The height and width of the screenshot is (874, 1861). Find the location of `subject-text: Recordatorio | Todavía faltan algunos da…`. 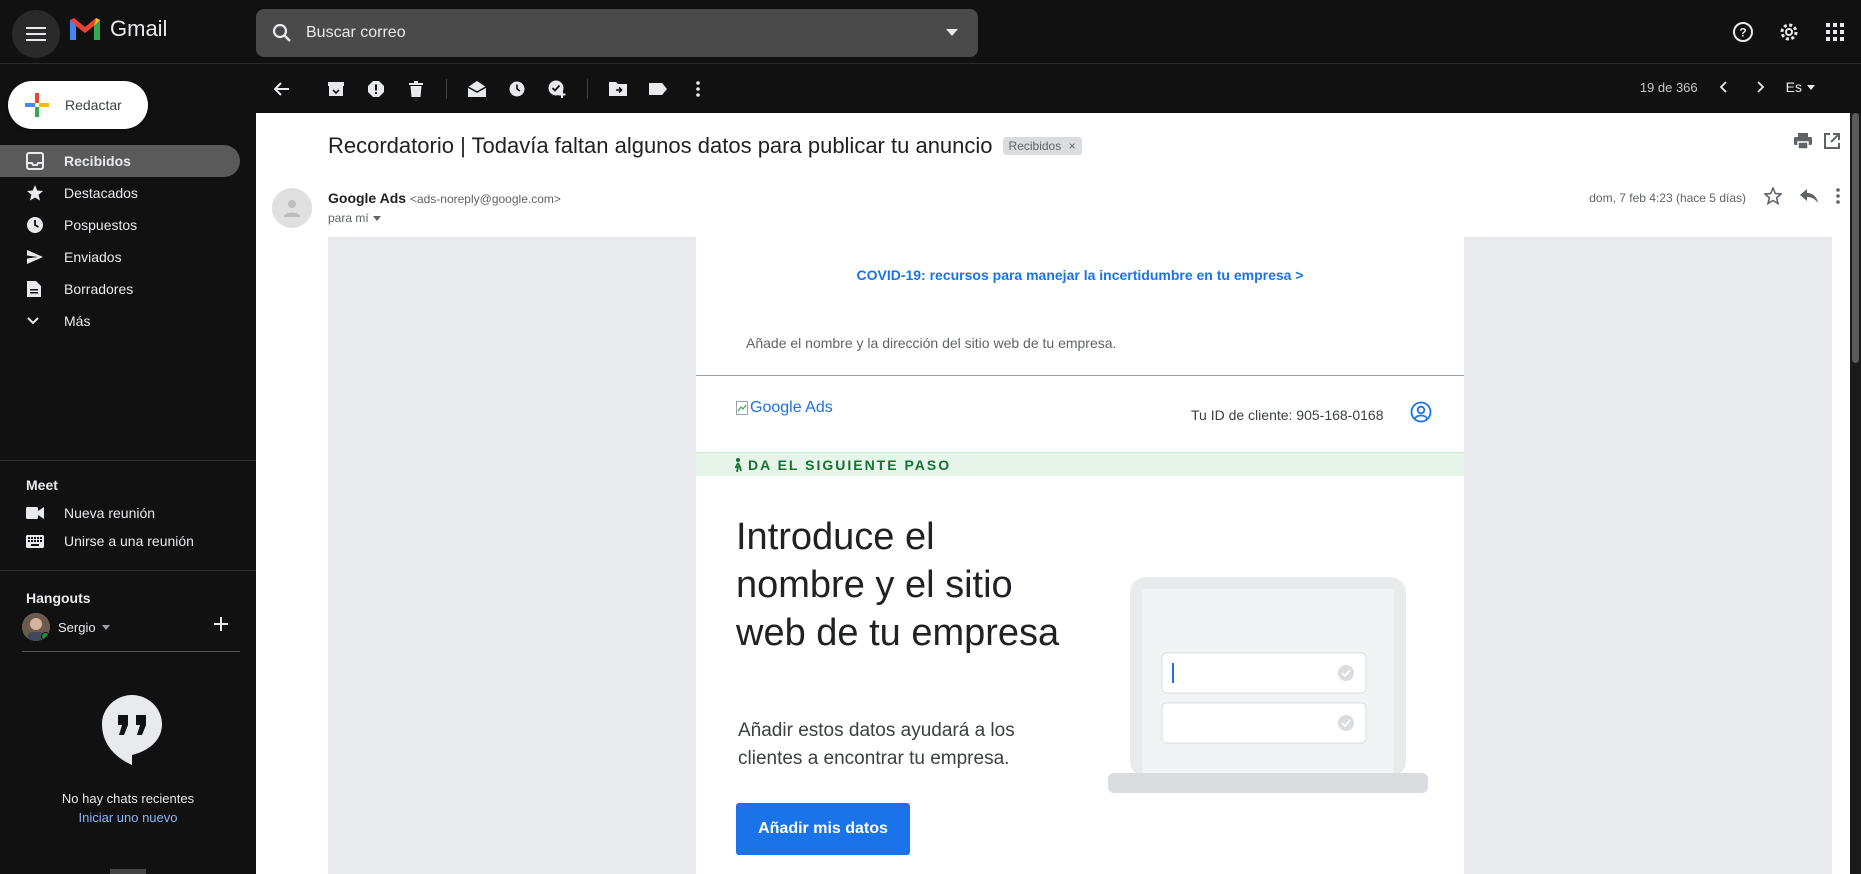

subject-text: Recordatorio | Todavía faltan algunos da… is located at coordinates (660, 145).